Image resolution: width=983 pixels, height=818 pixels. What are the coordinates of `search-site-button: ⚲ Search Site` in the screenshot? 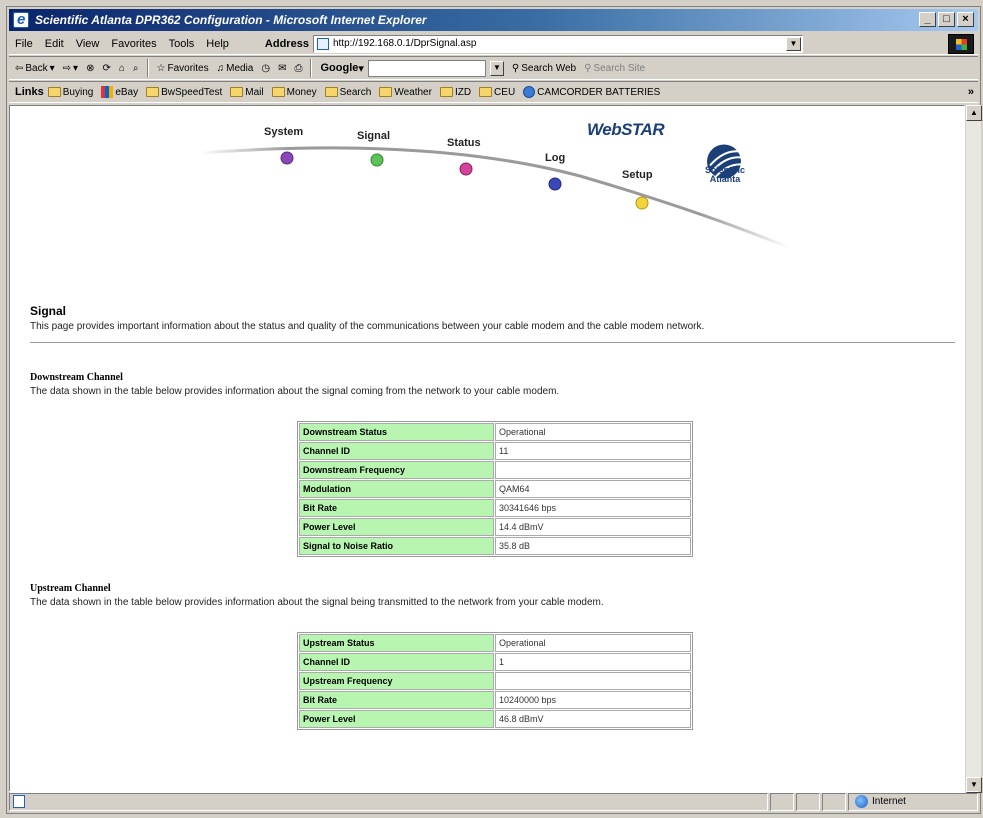 It's located at (614, 68).